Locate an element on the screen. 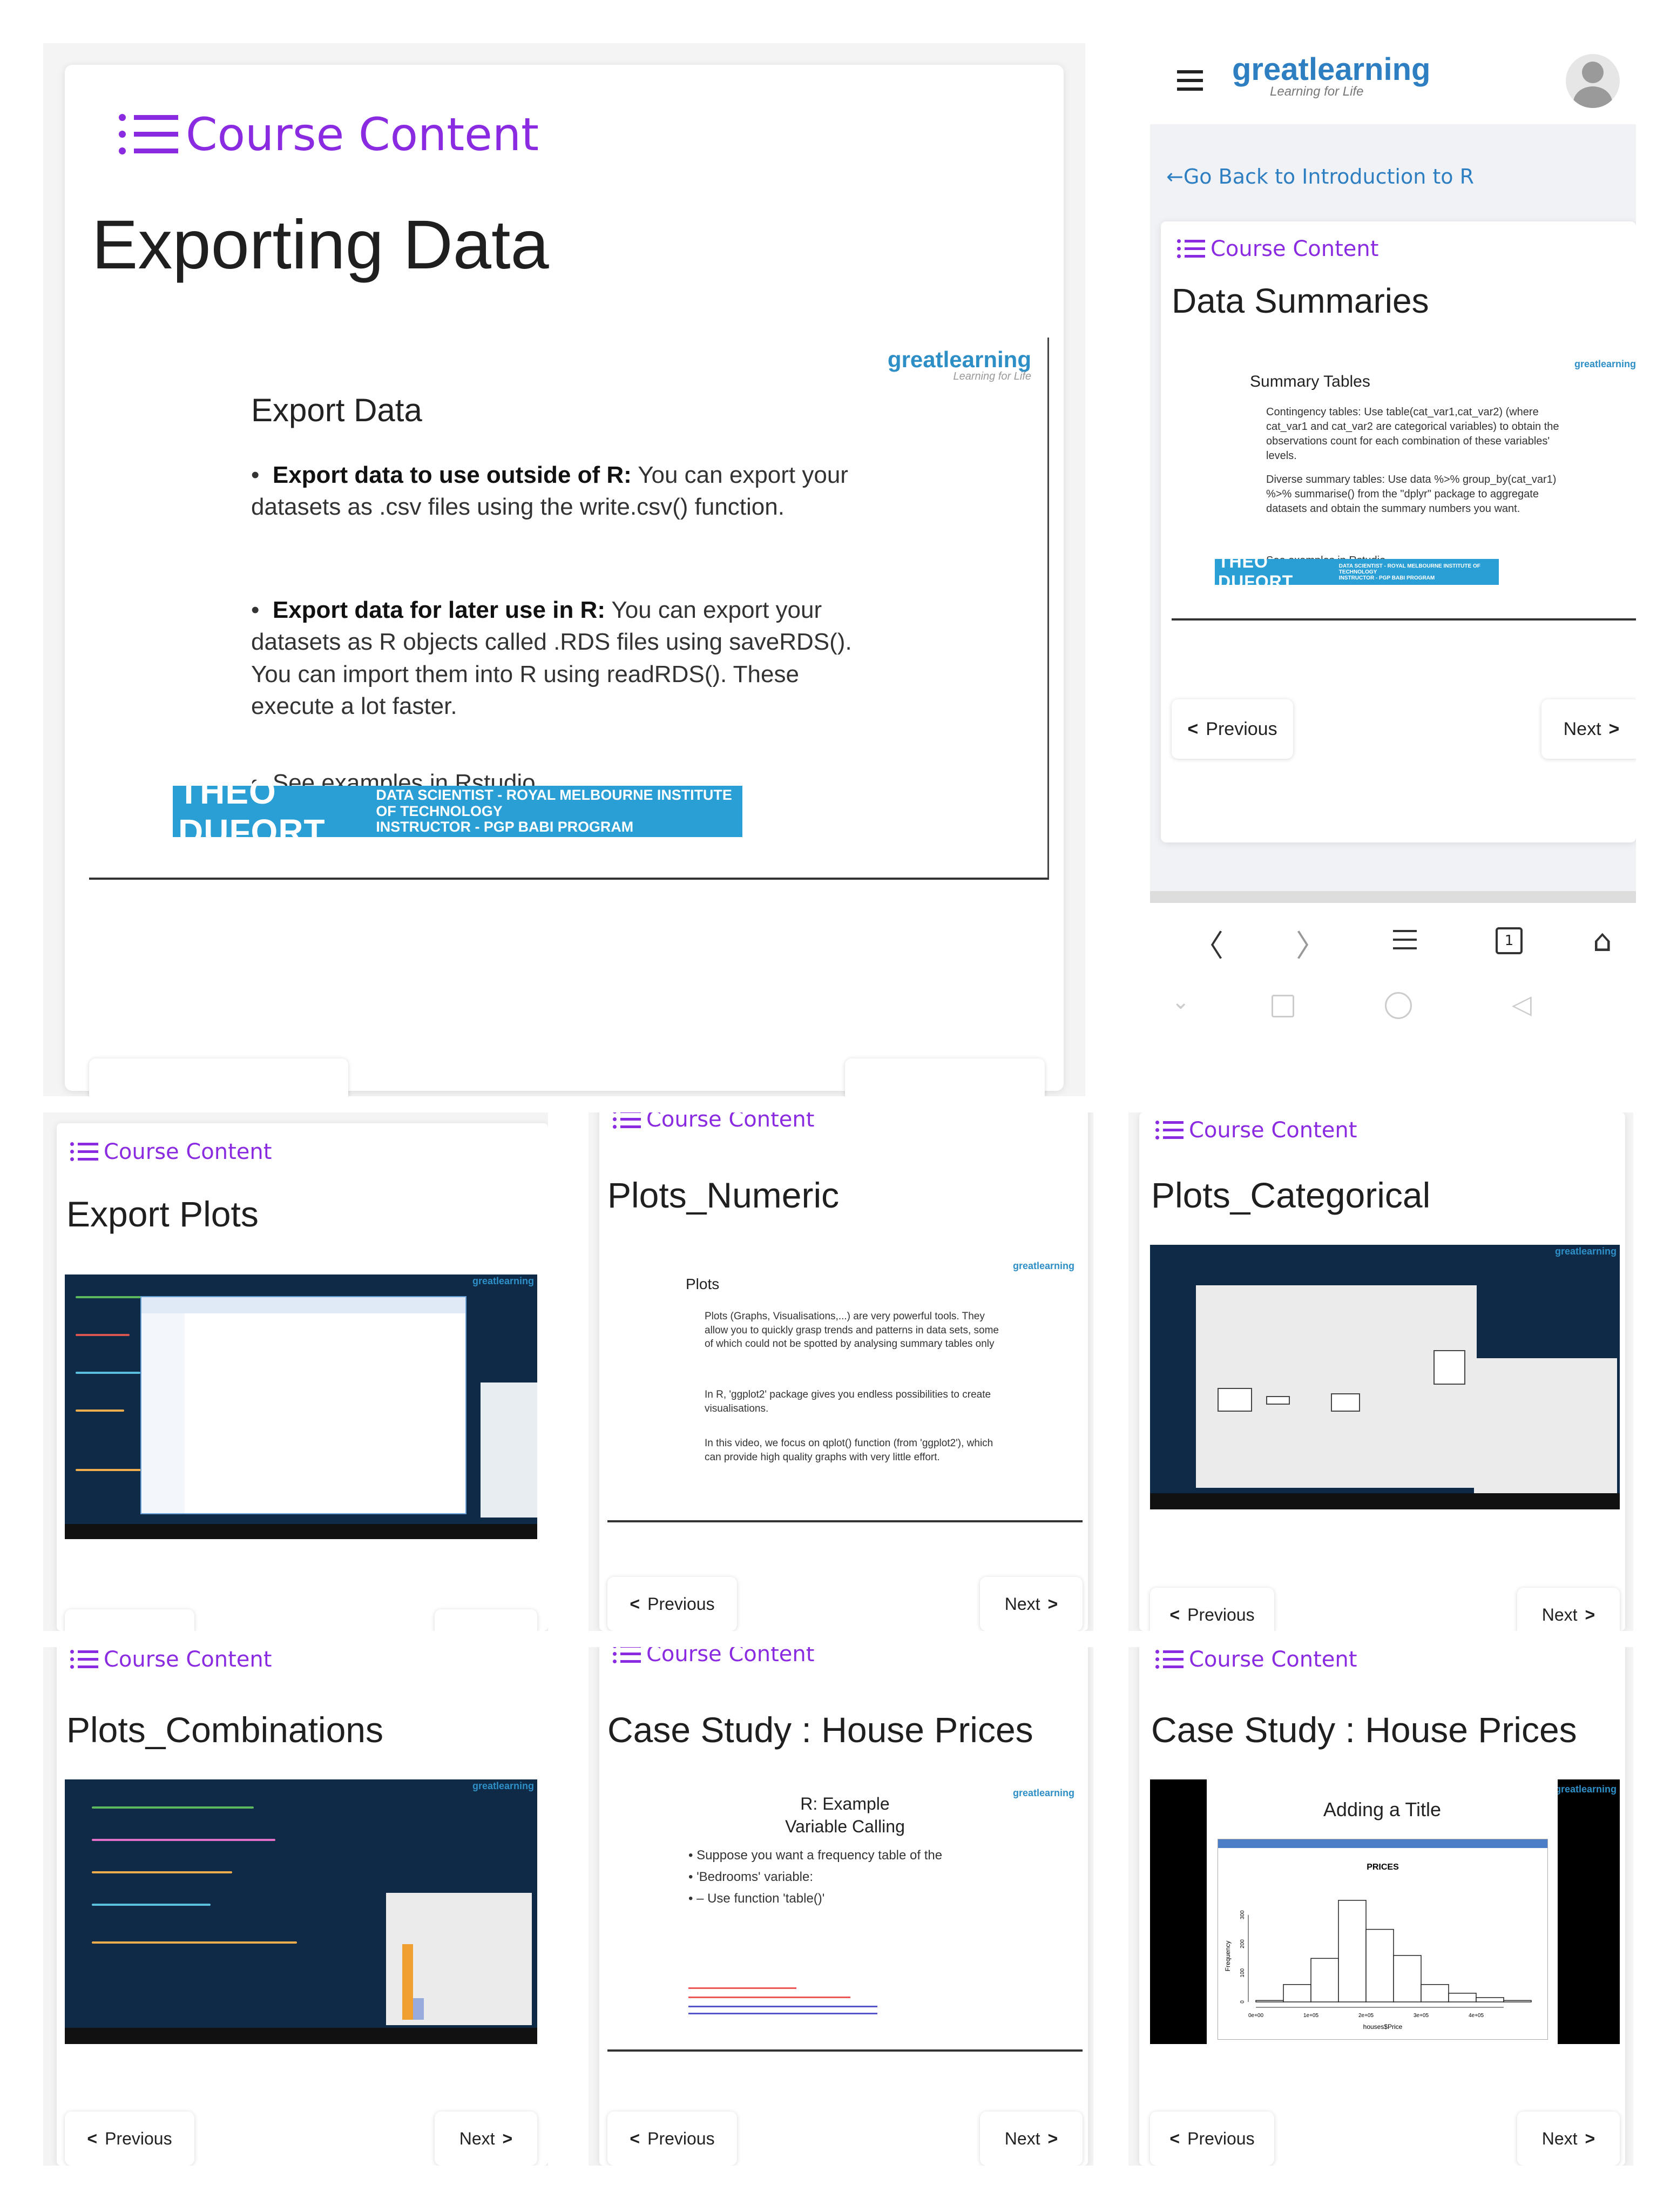 The width and height of the screenshot is (1677, 2212). page-title: Case Study : House Prices is located at coordinates (1364, 1730).